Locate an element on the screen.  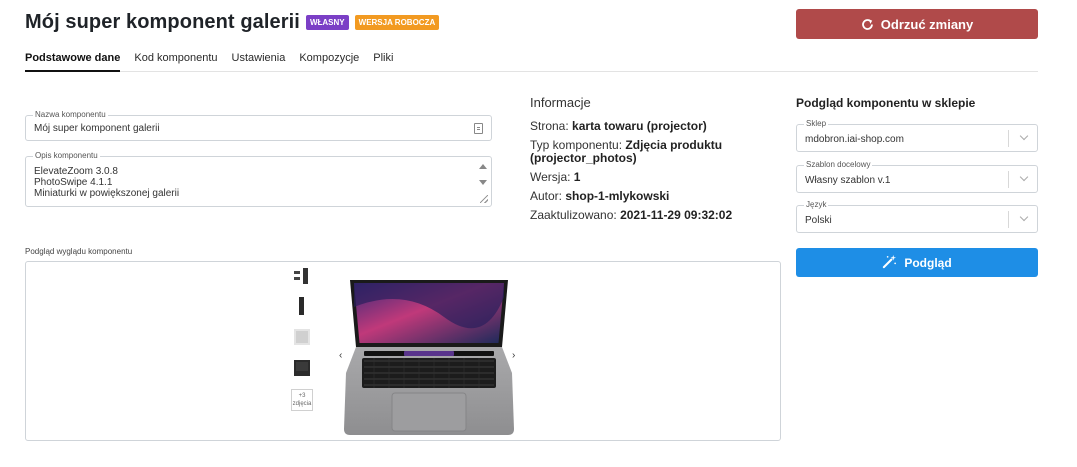
magic-wand-icon is located at coordinates (889, 263).